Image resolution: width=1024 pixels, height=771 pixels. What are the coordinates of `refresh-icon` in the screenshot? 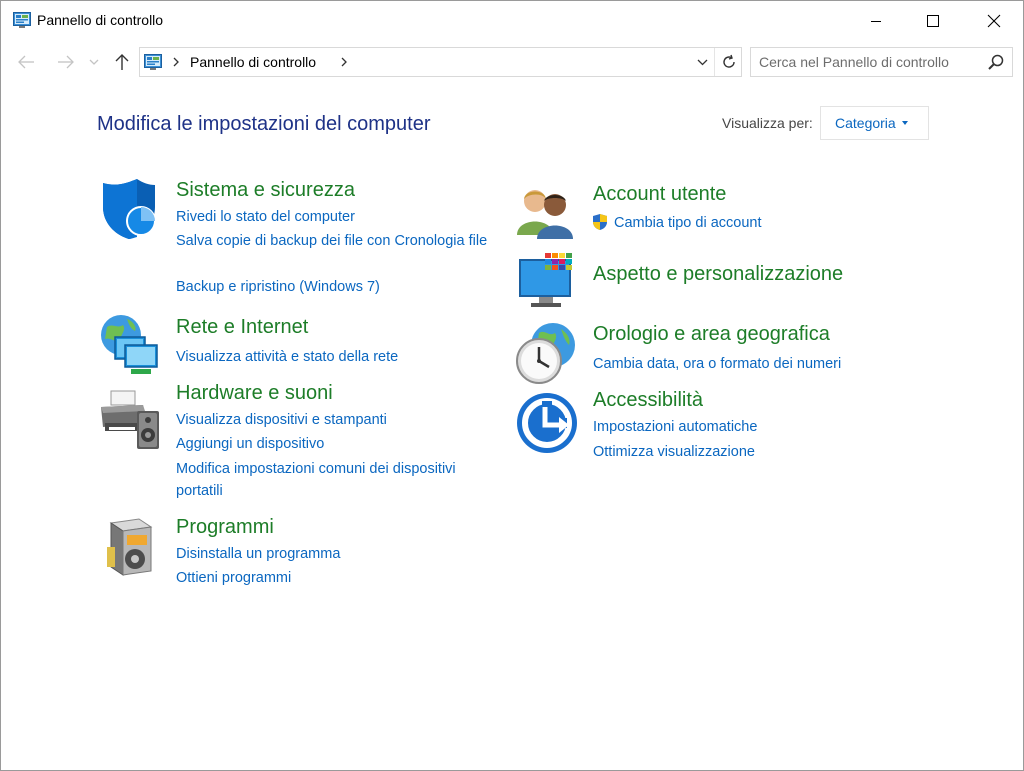 It's located at (728, 61).